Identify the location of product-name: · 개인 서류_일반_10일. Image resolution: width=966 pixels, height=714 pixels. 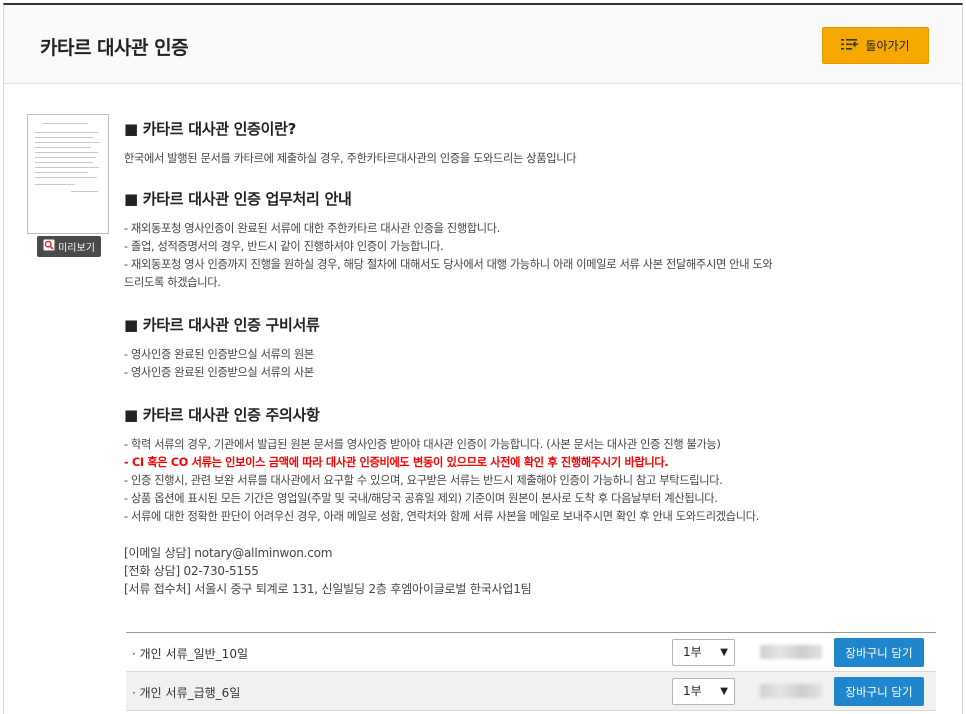
(190, 654).